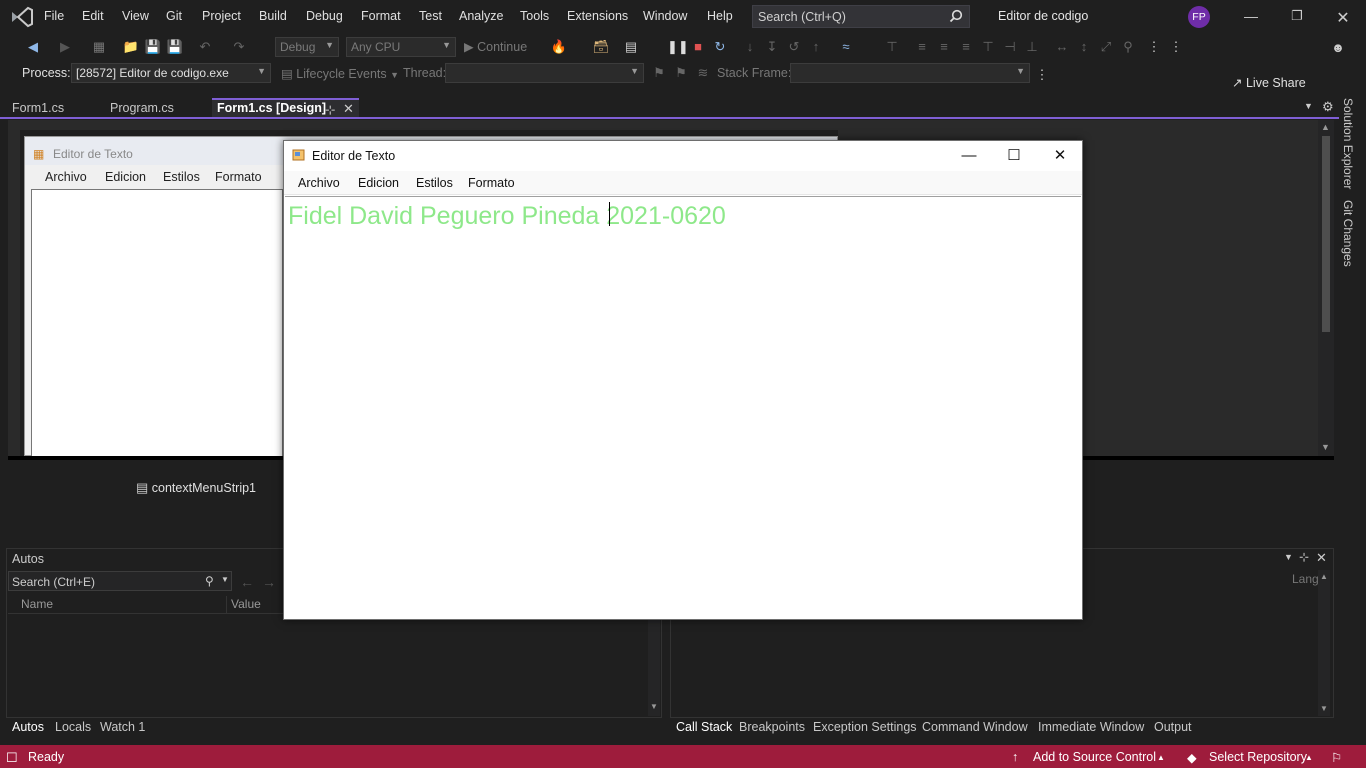  I want to click on column-name: Name, so click(37, 604).